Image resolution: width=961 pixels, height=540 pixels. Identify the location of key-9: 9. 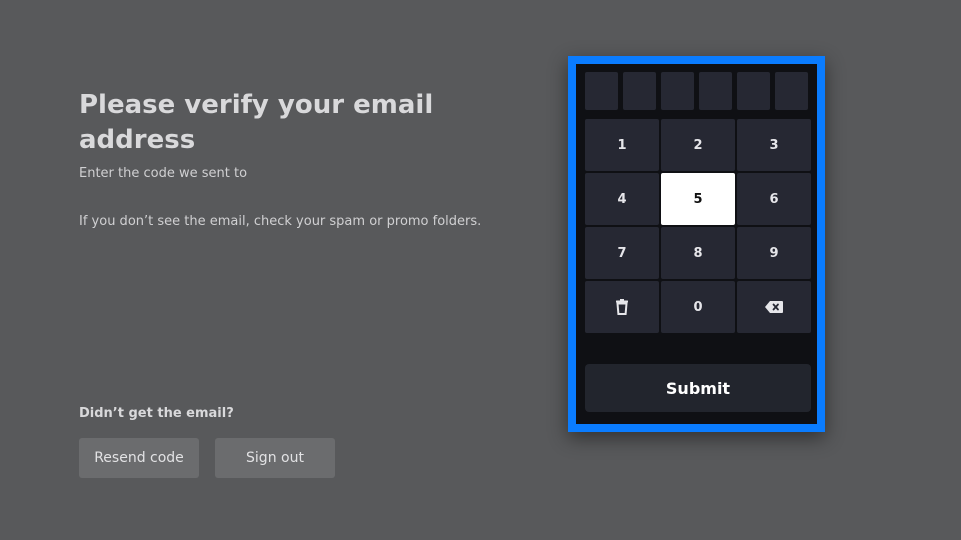
(774, 253).